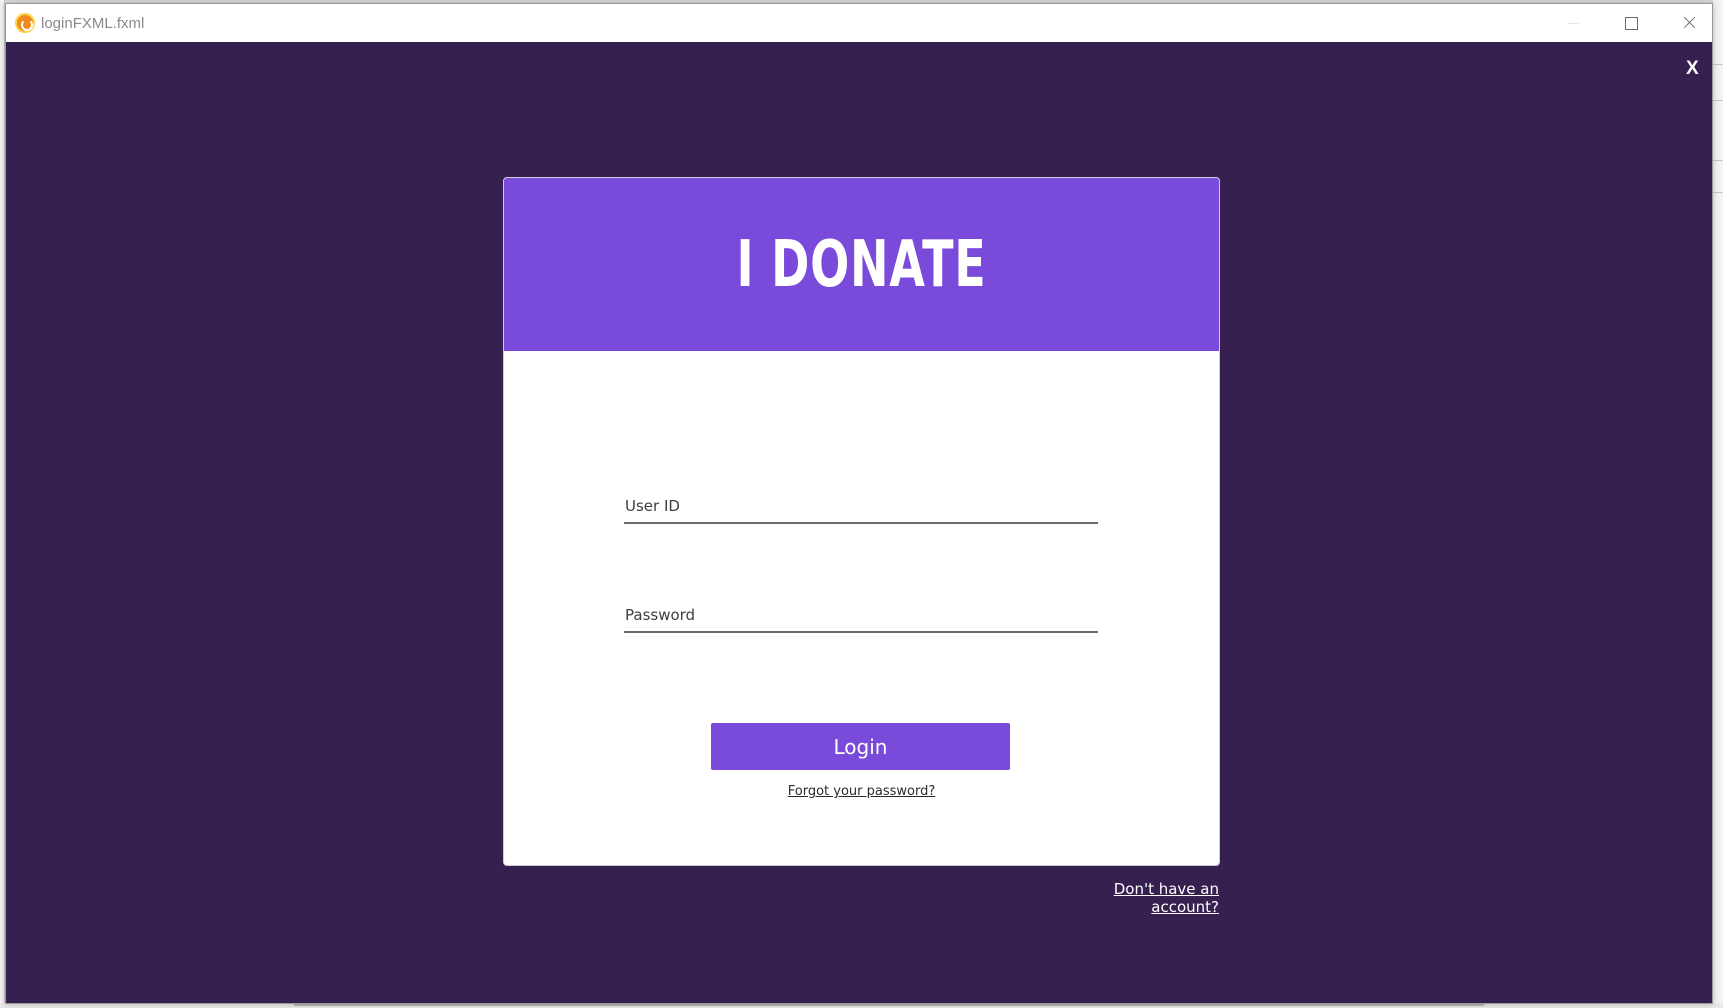  I want to click on password-field, so click(861, 616).